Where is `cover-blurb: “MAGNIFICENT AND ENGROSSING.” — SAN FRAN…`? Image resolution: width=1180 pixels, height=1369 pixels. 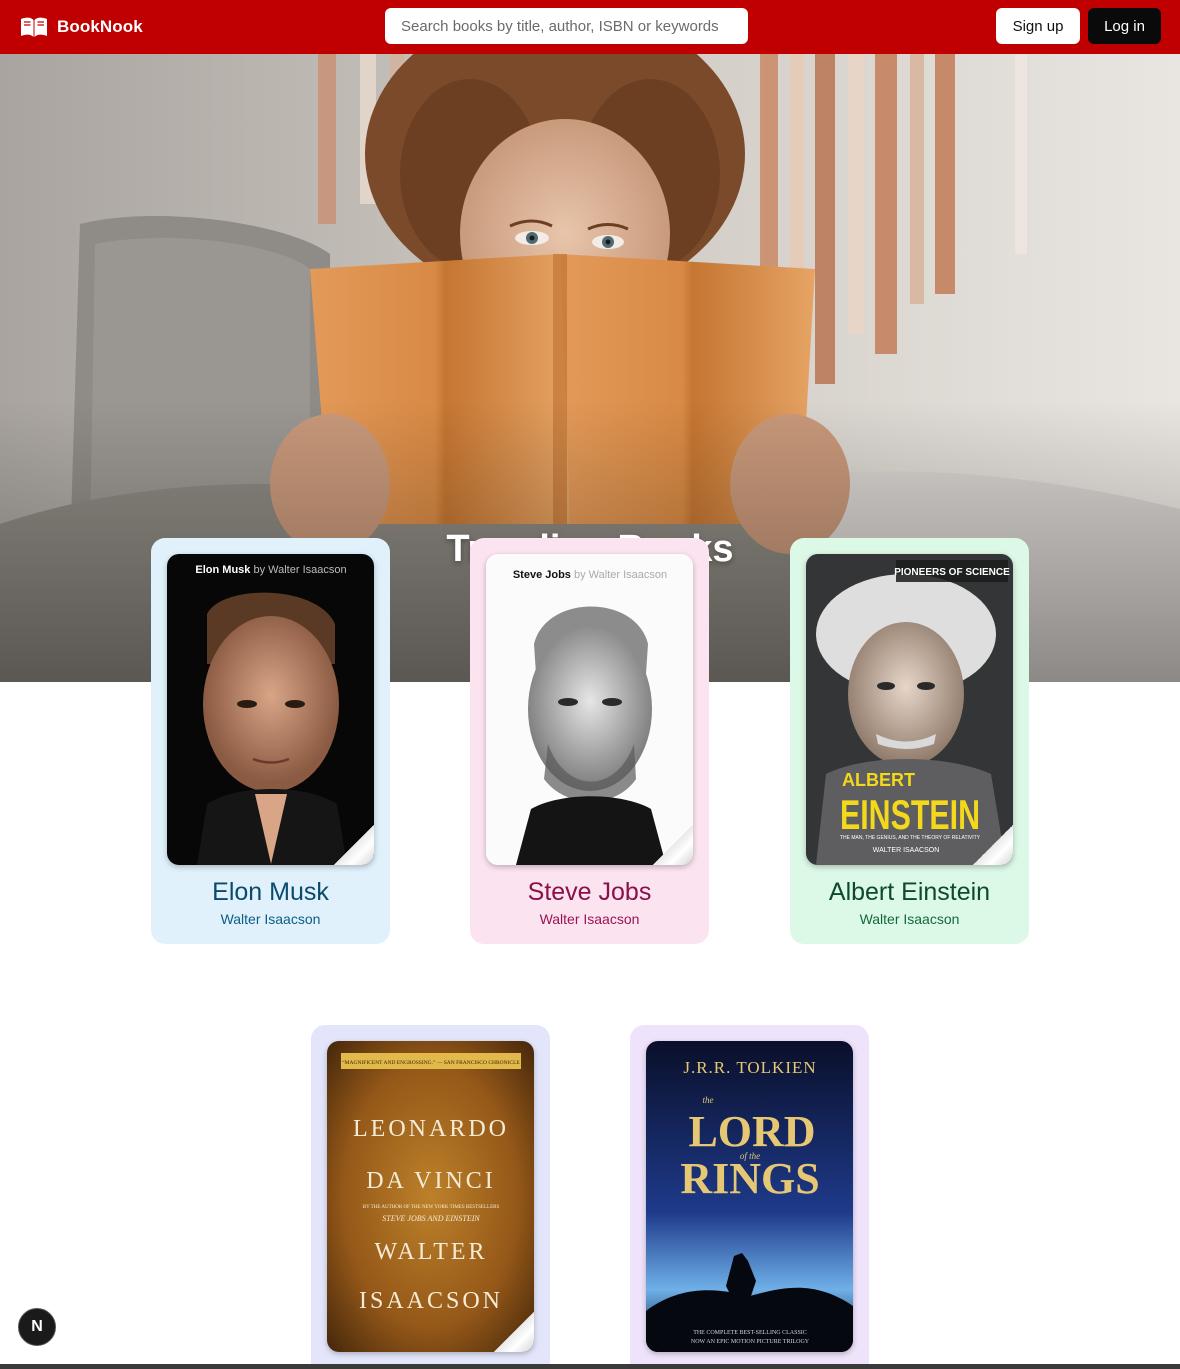 cover-blurb: “MAGNIFICENT AND ENGROSSING.” — SAN FRAN… is located at coordinates (431, 1062).